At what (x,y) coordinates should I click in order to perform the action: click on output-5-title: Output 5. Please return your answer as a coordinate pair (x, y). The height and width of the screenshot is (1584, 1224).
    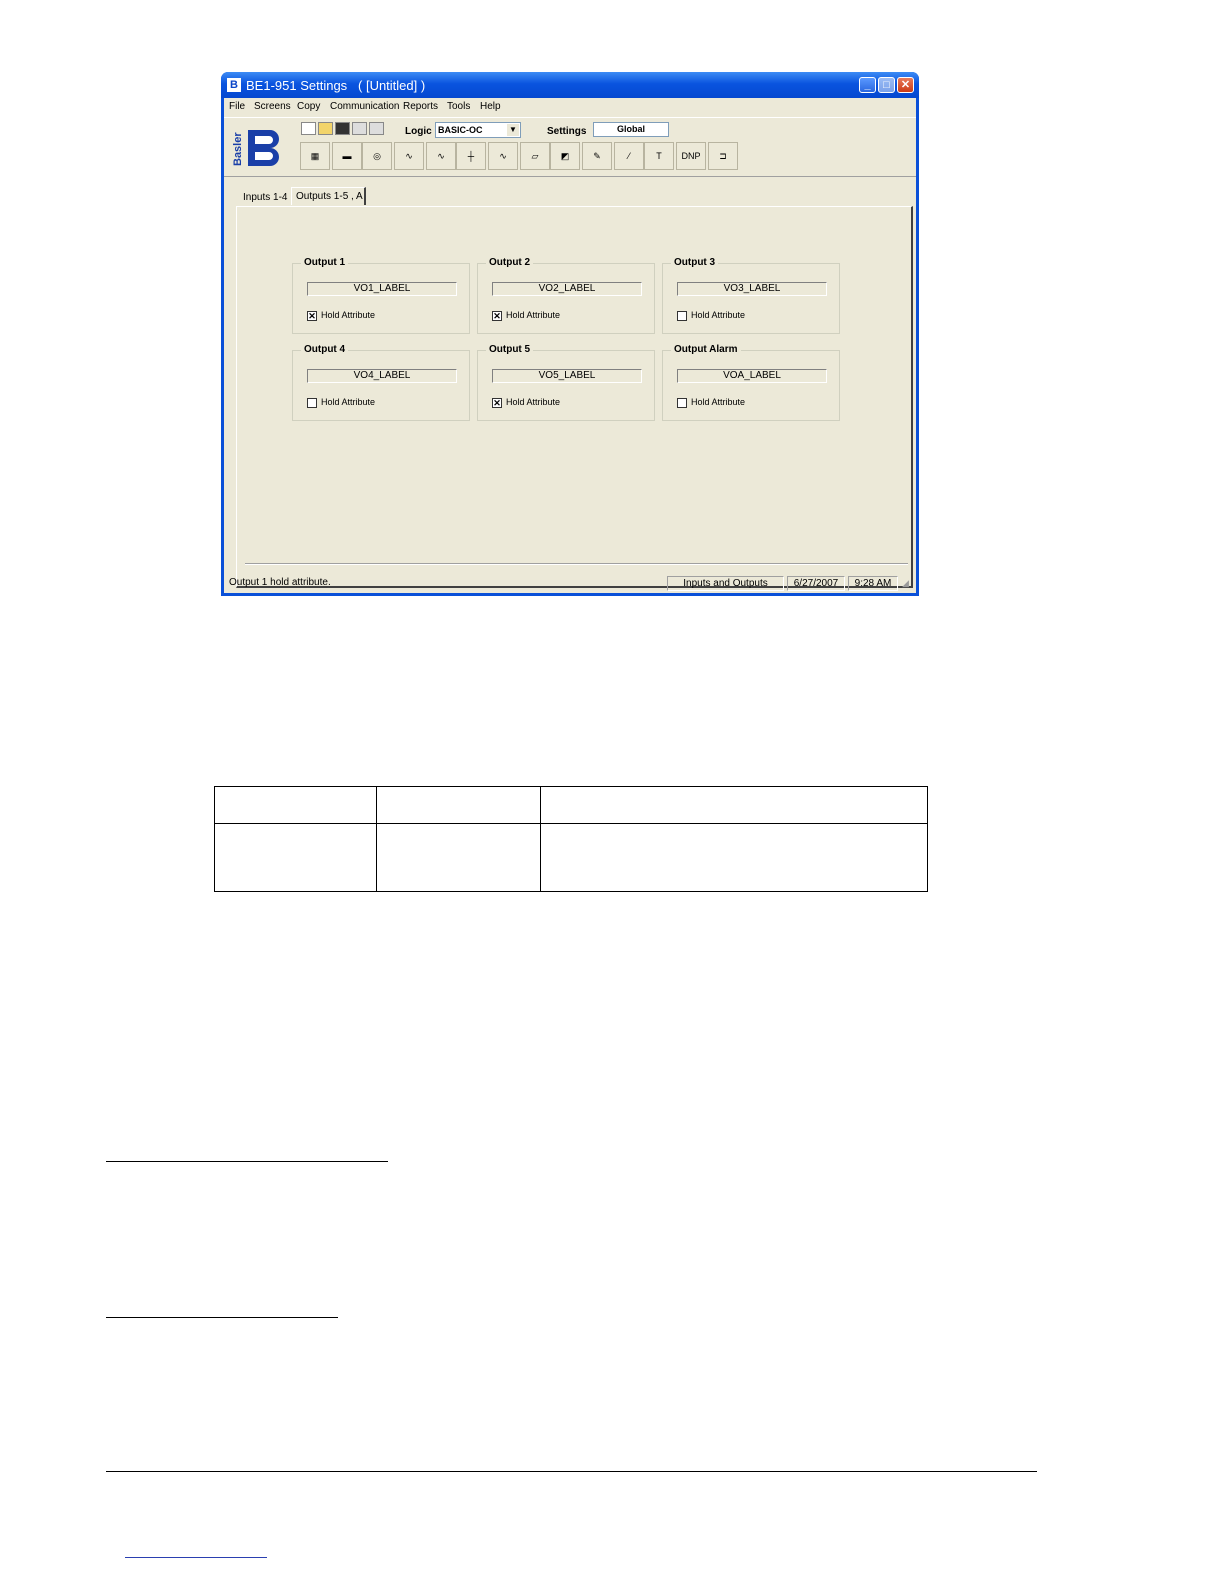
    Looking at the image, I should click on (510, 349).